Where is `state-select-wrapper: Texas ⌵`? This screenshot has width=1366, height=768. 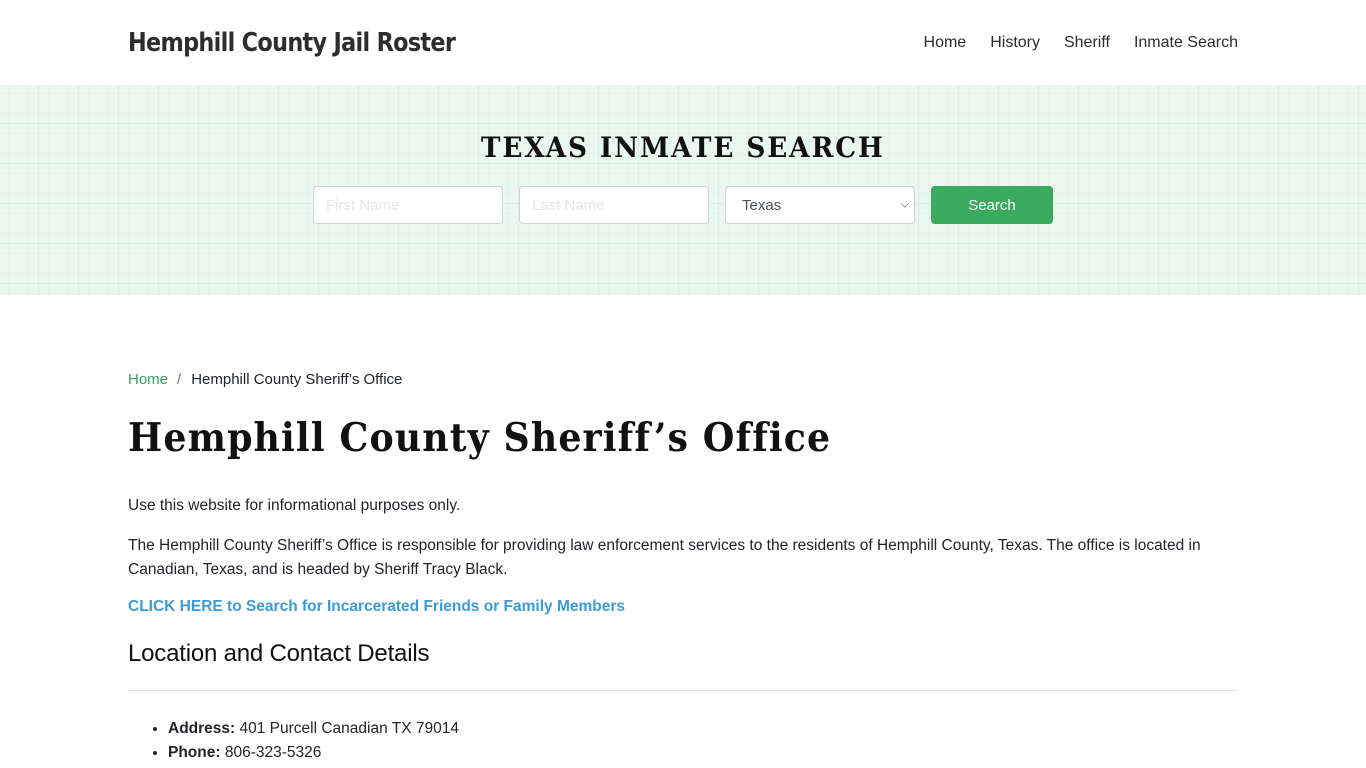
state-select-wrapper: Texas ⌵ is located at coordinates (820, 205).